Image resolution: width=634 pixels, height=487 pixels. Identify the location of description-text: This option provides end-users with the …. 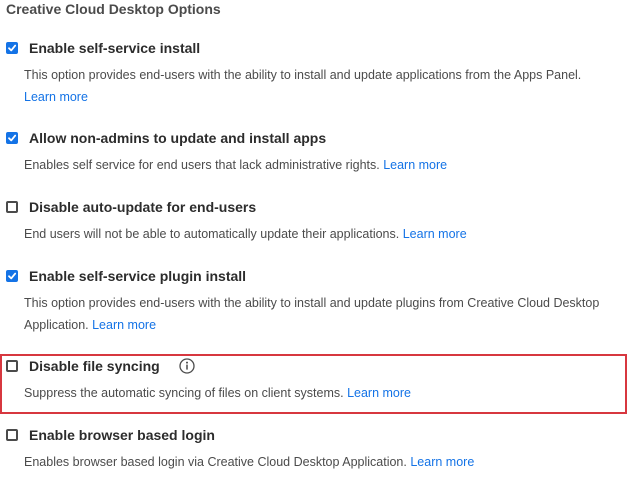
(303, 75).